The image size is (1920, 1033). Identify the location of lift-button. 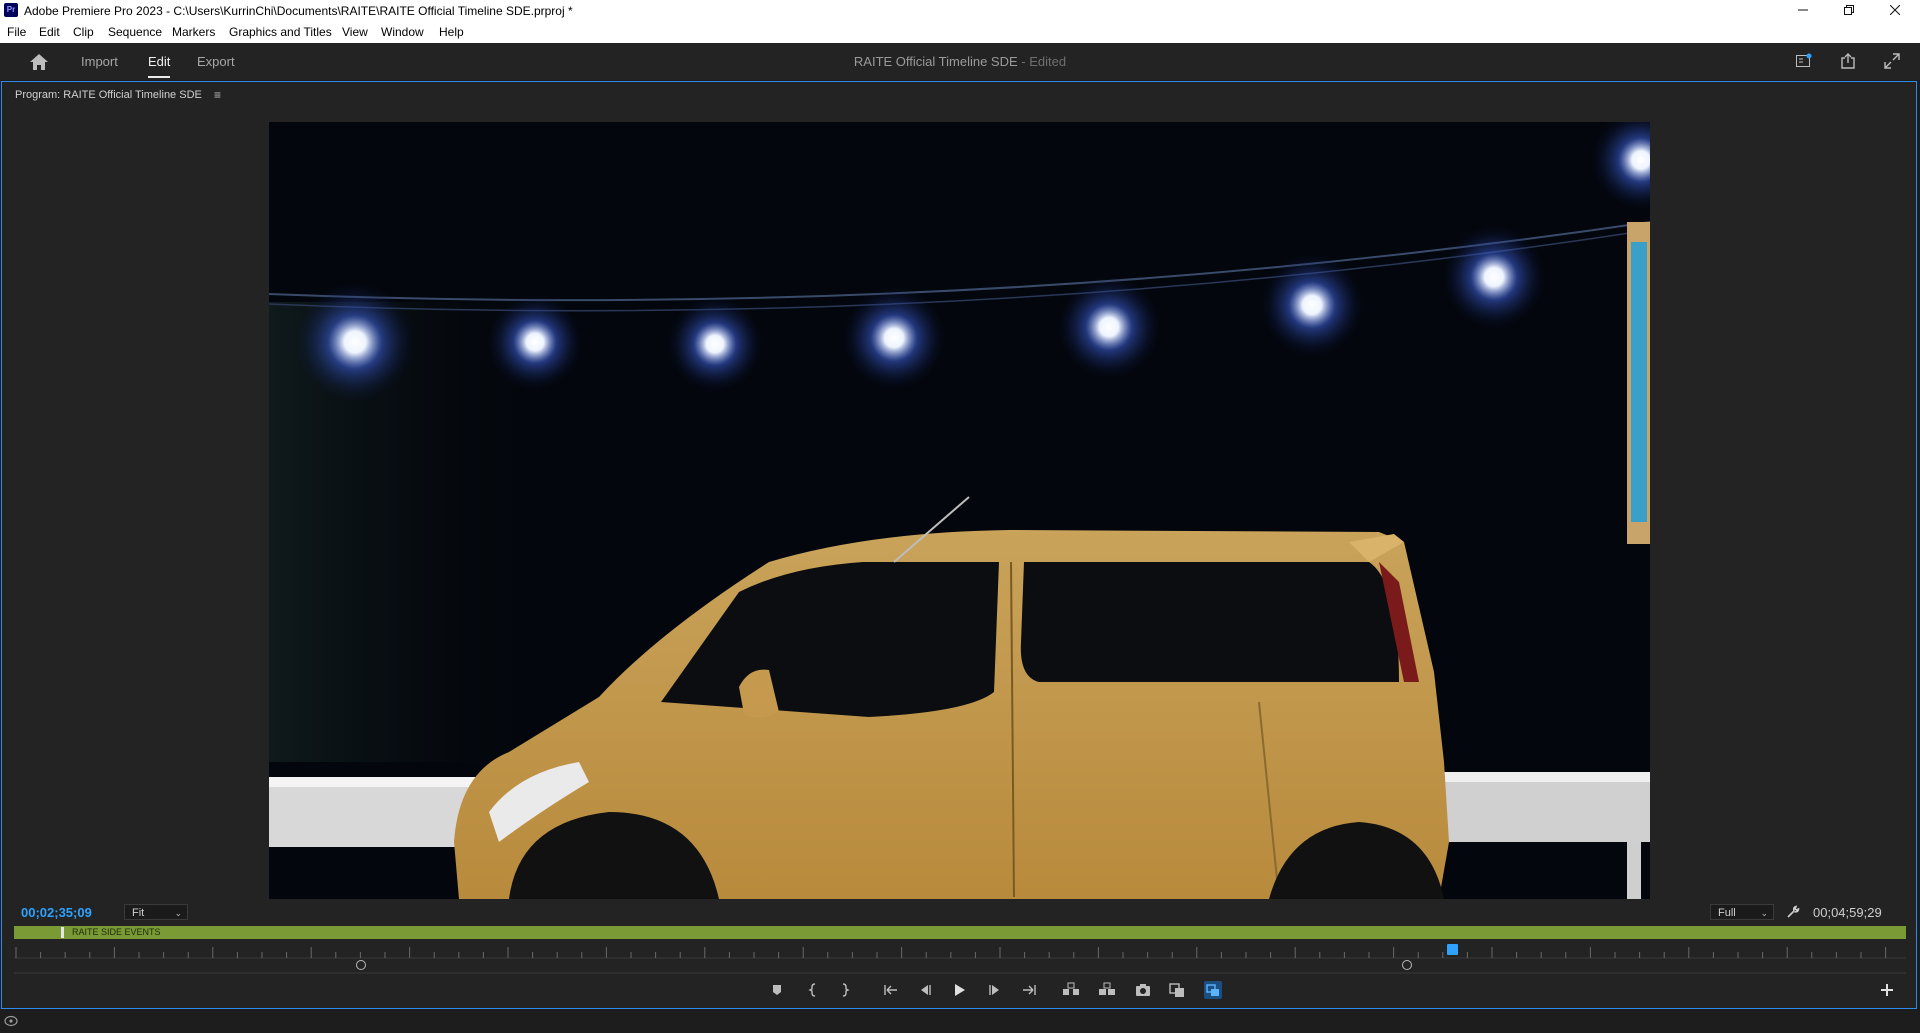
(1071, 990).